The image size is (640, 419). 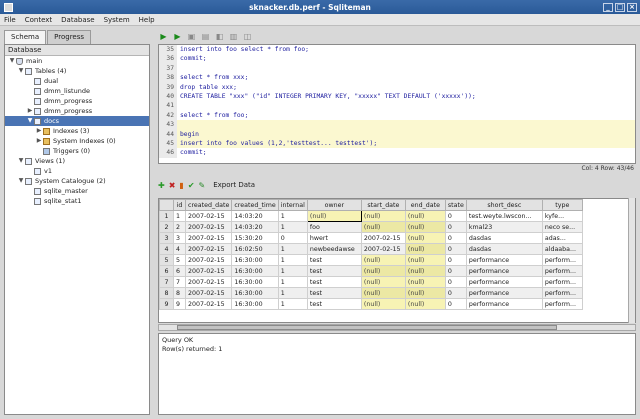 I want to click on menu-database: Database, so click(x=77, y=20).